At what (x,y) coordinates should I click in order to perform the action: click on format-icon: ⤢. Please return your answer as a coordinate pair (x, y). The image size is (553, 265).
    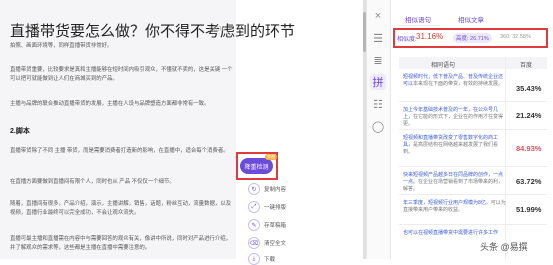
    Looking at the image, I should click on (254, 207).